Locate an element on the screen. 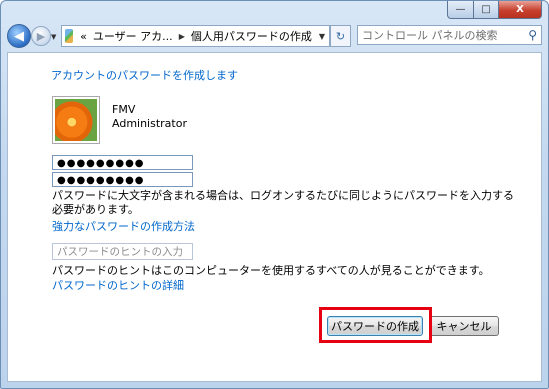 The image size is (549, 389). flower-picture-icon is located at coordinates (76, 120).